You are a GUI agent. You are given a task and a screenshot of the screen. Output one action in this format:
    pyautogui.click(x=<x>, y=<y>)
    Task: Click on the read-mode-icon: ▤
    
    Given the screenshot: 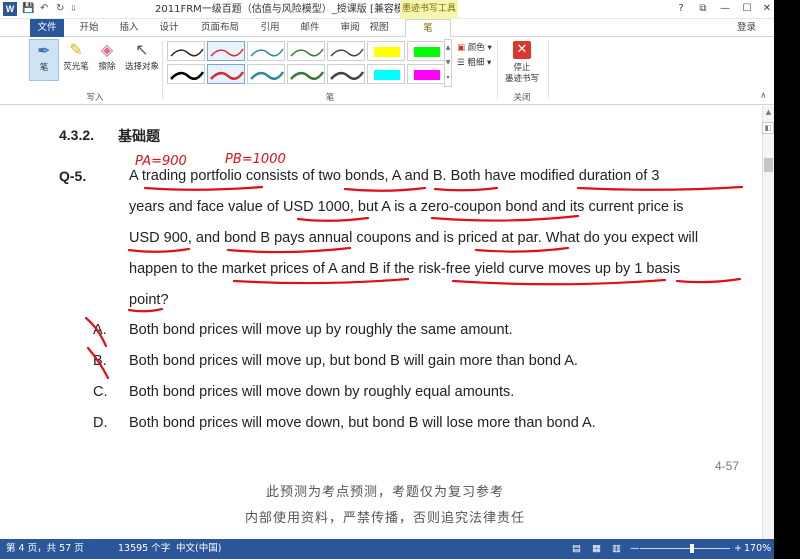 What is the action you would take?
    pyautogui.click(x=576, y=549)
    